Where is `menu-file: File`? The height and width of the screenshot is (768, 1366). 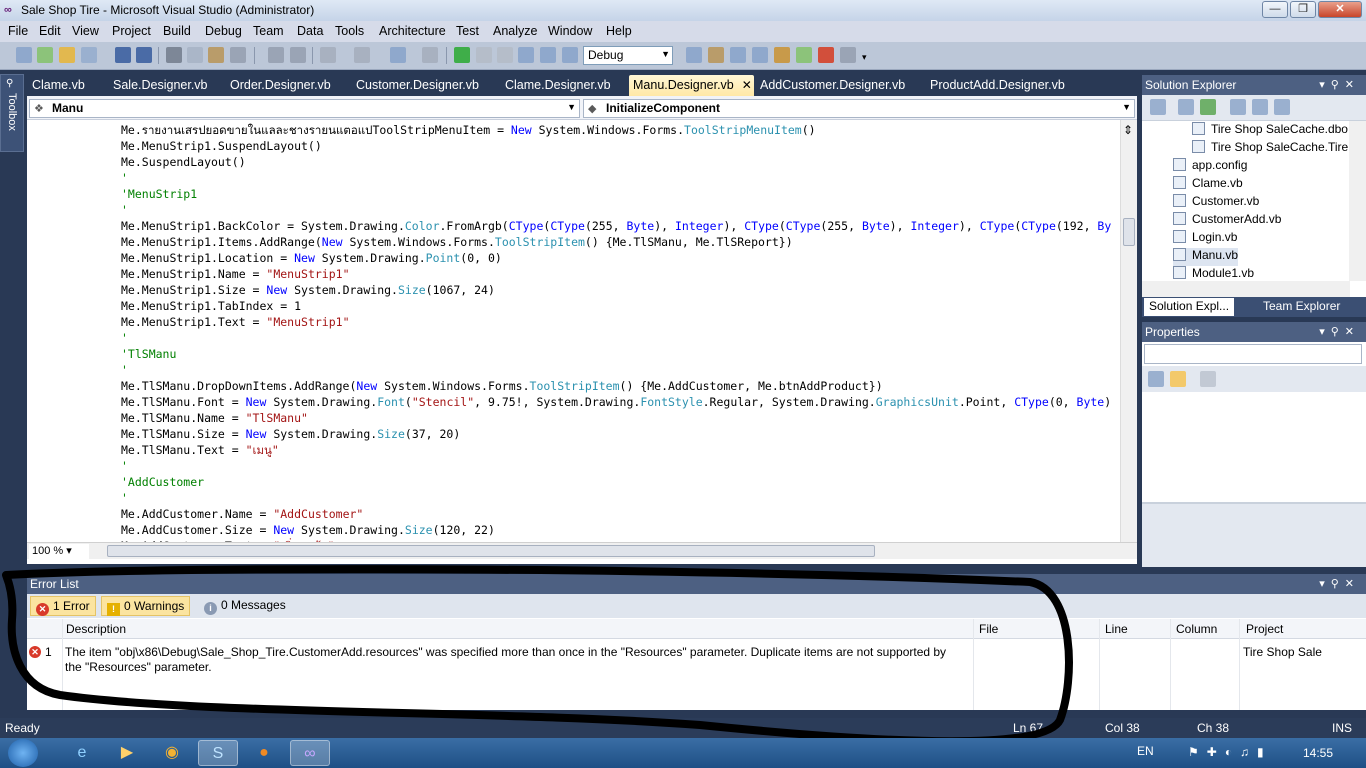
menu-file: File is located at coordinates (18, 31).